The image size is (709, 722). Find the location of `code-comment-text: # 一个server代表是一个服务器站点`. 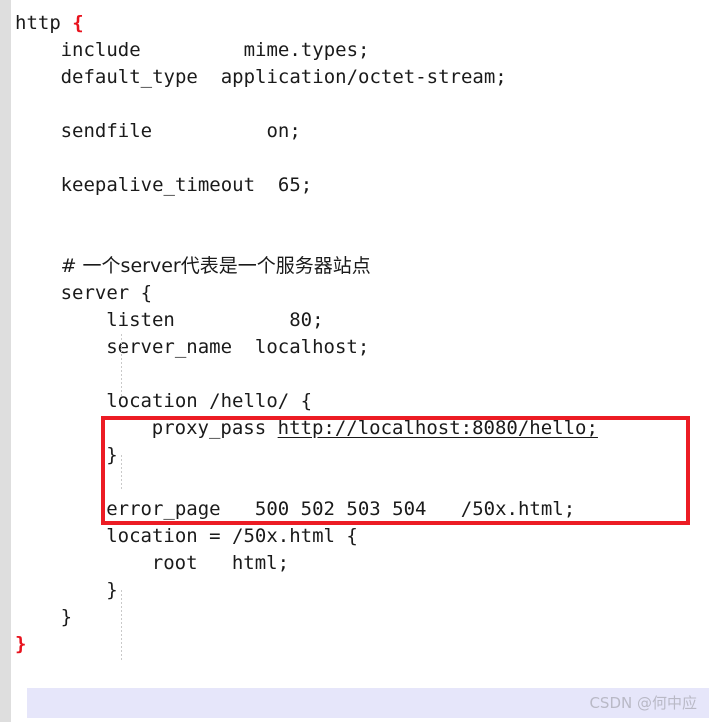

code-comment-text: # 一个server代表是一个服务器站点 is located at coordinates (215, 266).